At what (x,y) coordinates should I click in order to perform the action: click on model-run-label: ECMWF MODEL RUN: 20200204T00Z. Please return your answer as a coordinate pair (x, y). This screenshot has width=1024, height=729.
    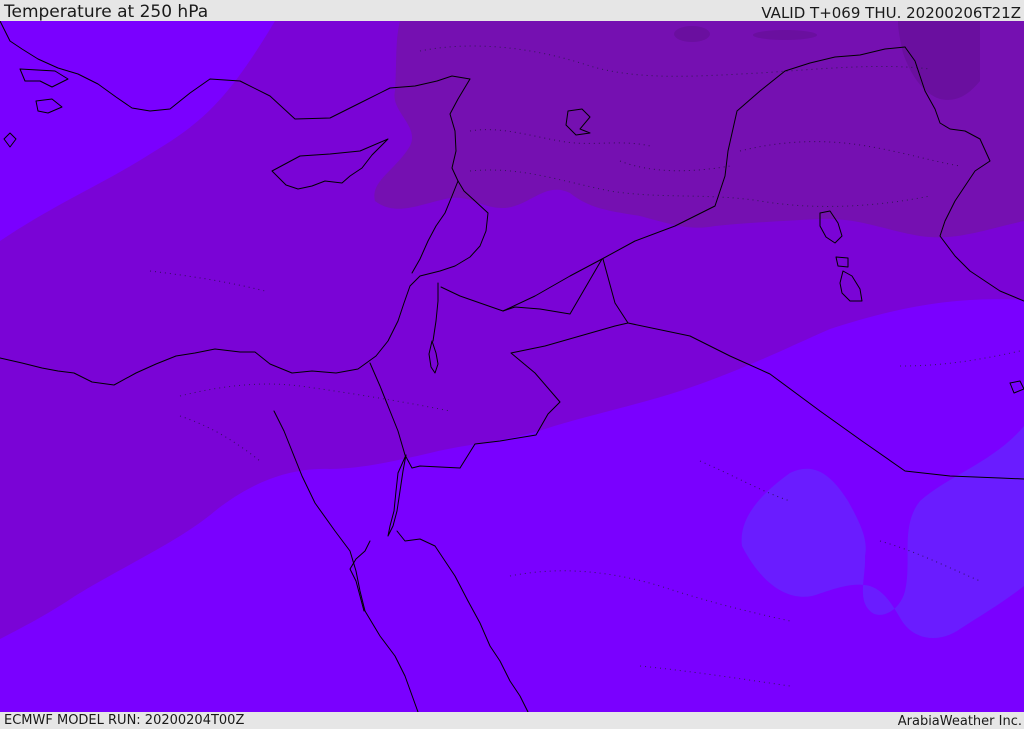
    Looking at the image, I should click on (124, 720).